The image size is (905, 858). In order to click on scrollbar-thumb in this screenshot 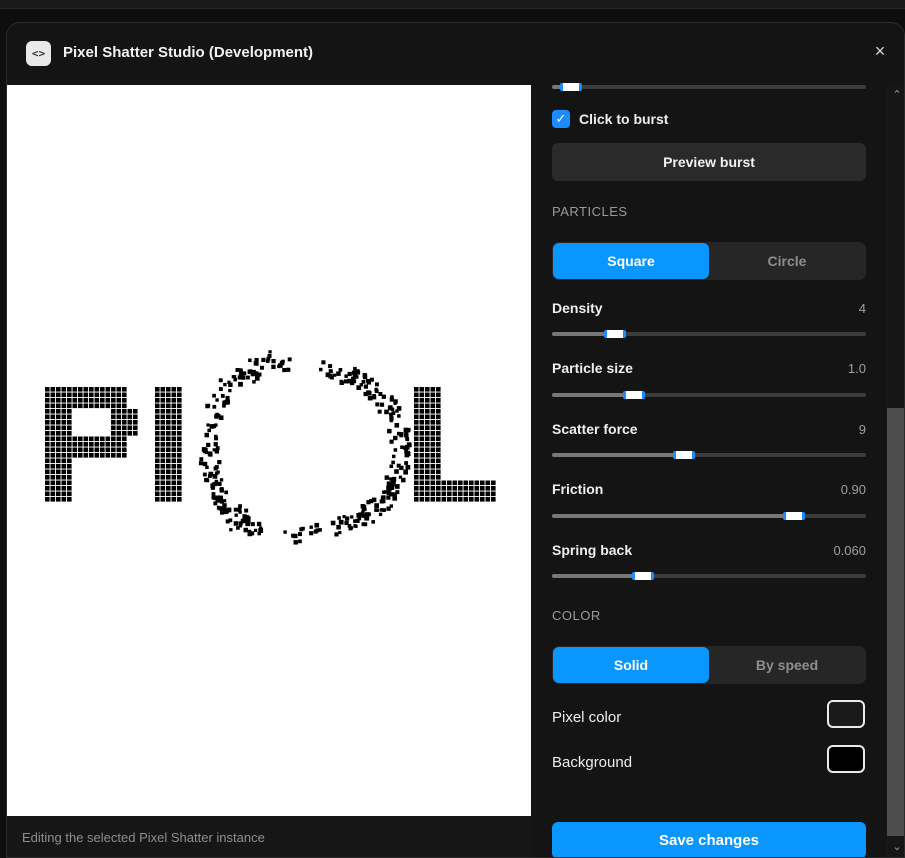, I will do `click(895, 622)`.